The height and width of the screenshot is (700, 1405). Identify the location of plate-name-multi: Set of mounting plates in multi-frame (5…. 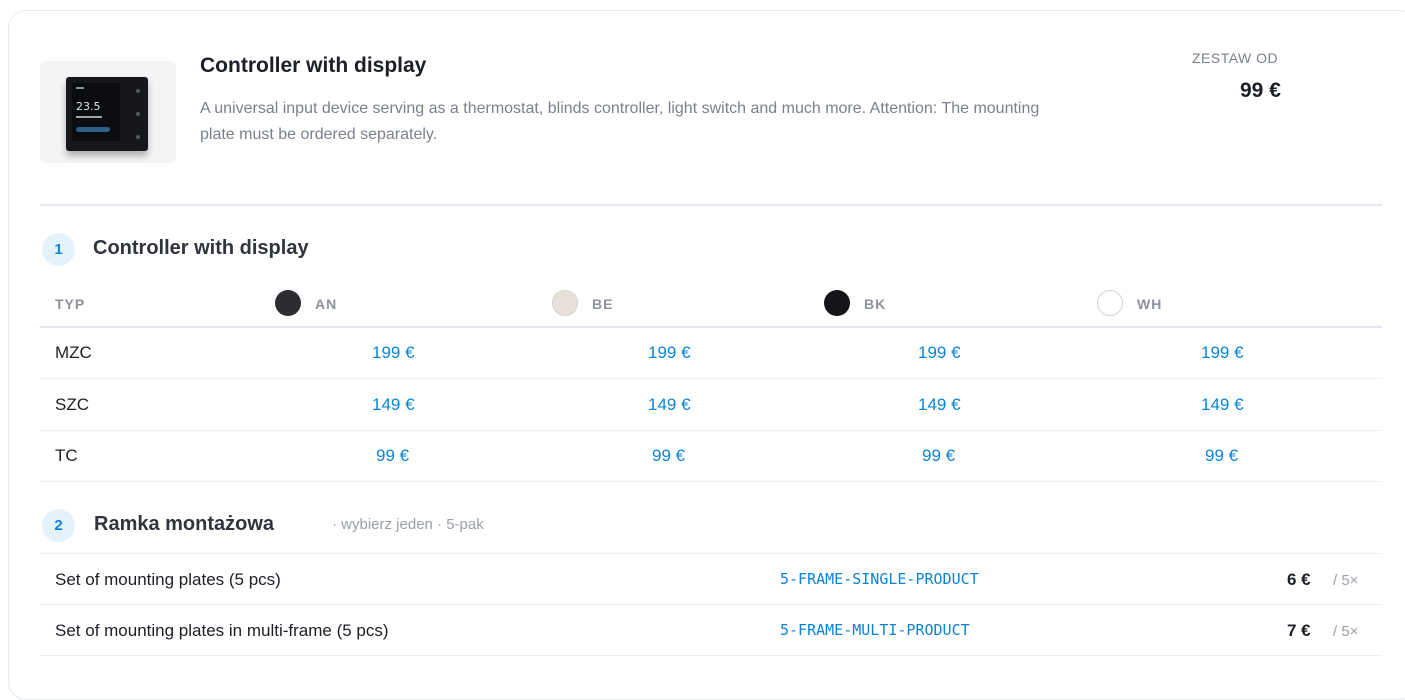
(222, 630).